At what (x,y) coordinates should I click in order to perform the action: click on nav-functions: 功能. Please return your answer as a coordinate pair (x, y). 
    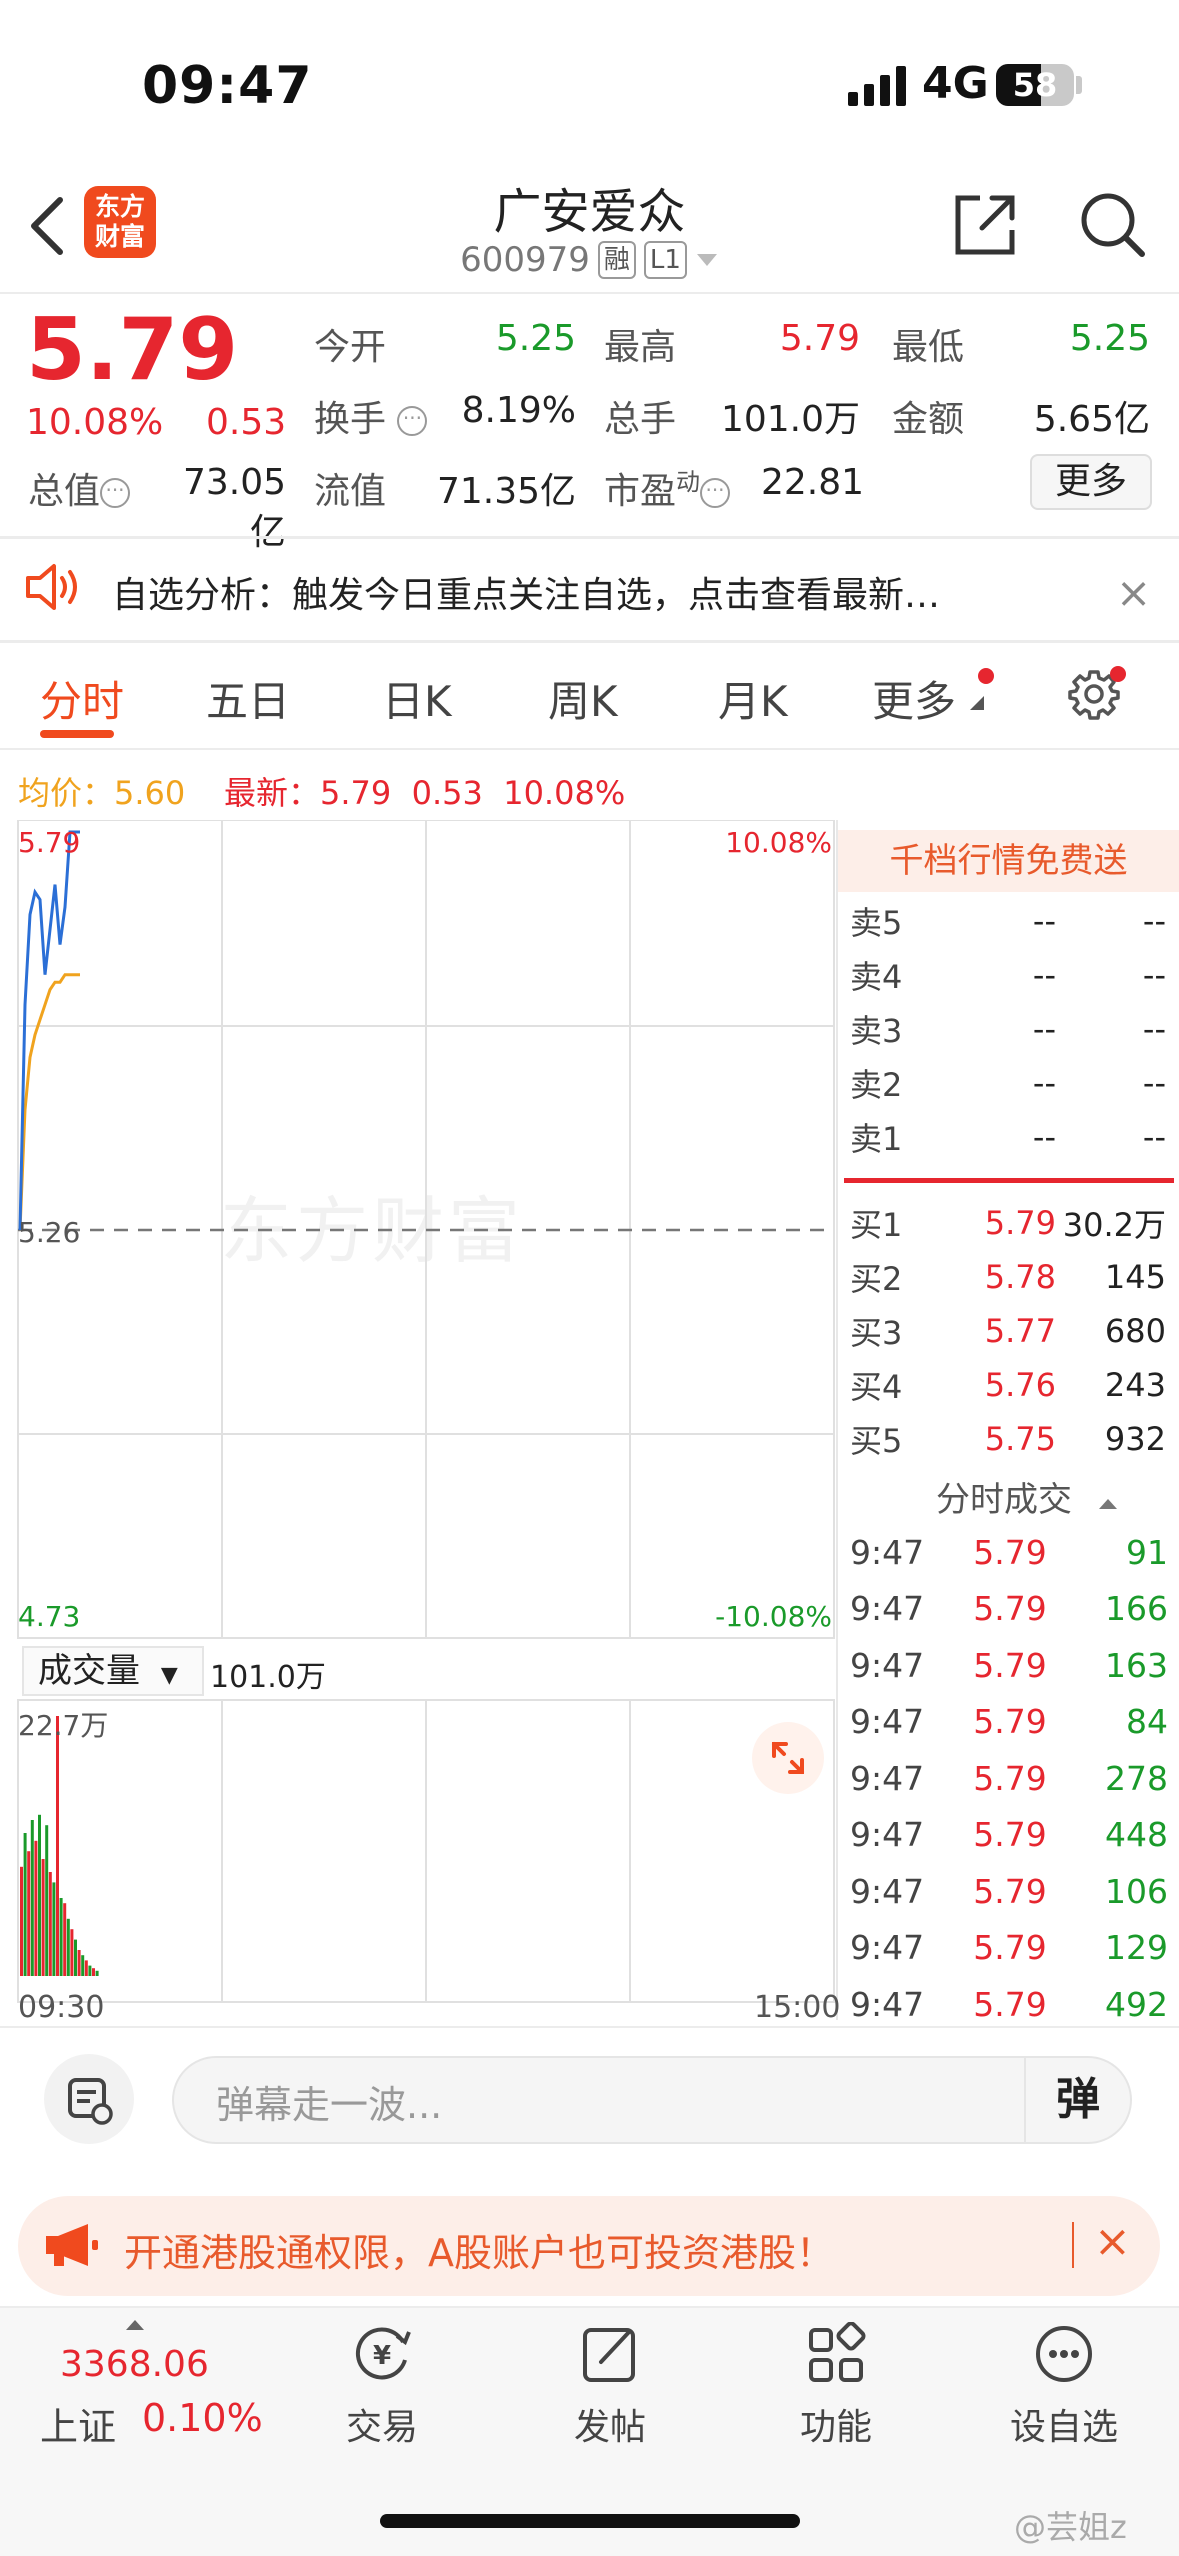
    Looking at the image, I should click on (836, 2385).